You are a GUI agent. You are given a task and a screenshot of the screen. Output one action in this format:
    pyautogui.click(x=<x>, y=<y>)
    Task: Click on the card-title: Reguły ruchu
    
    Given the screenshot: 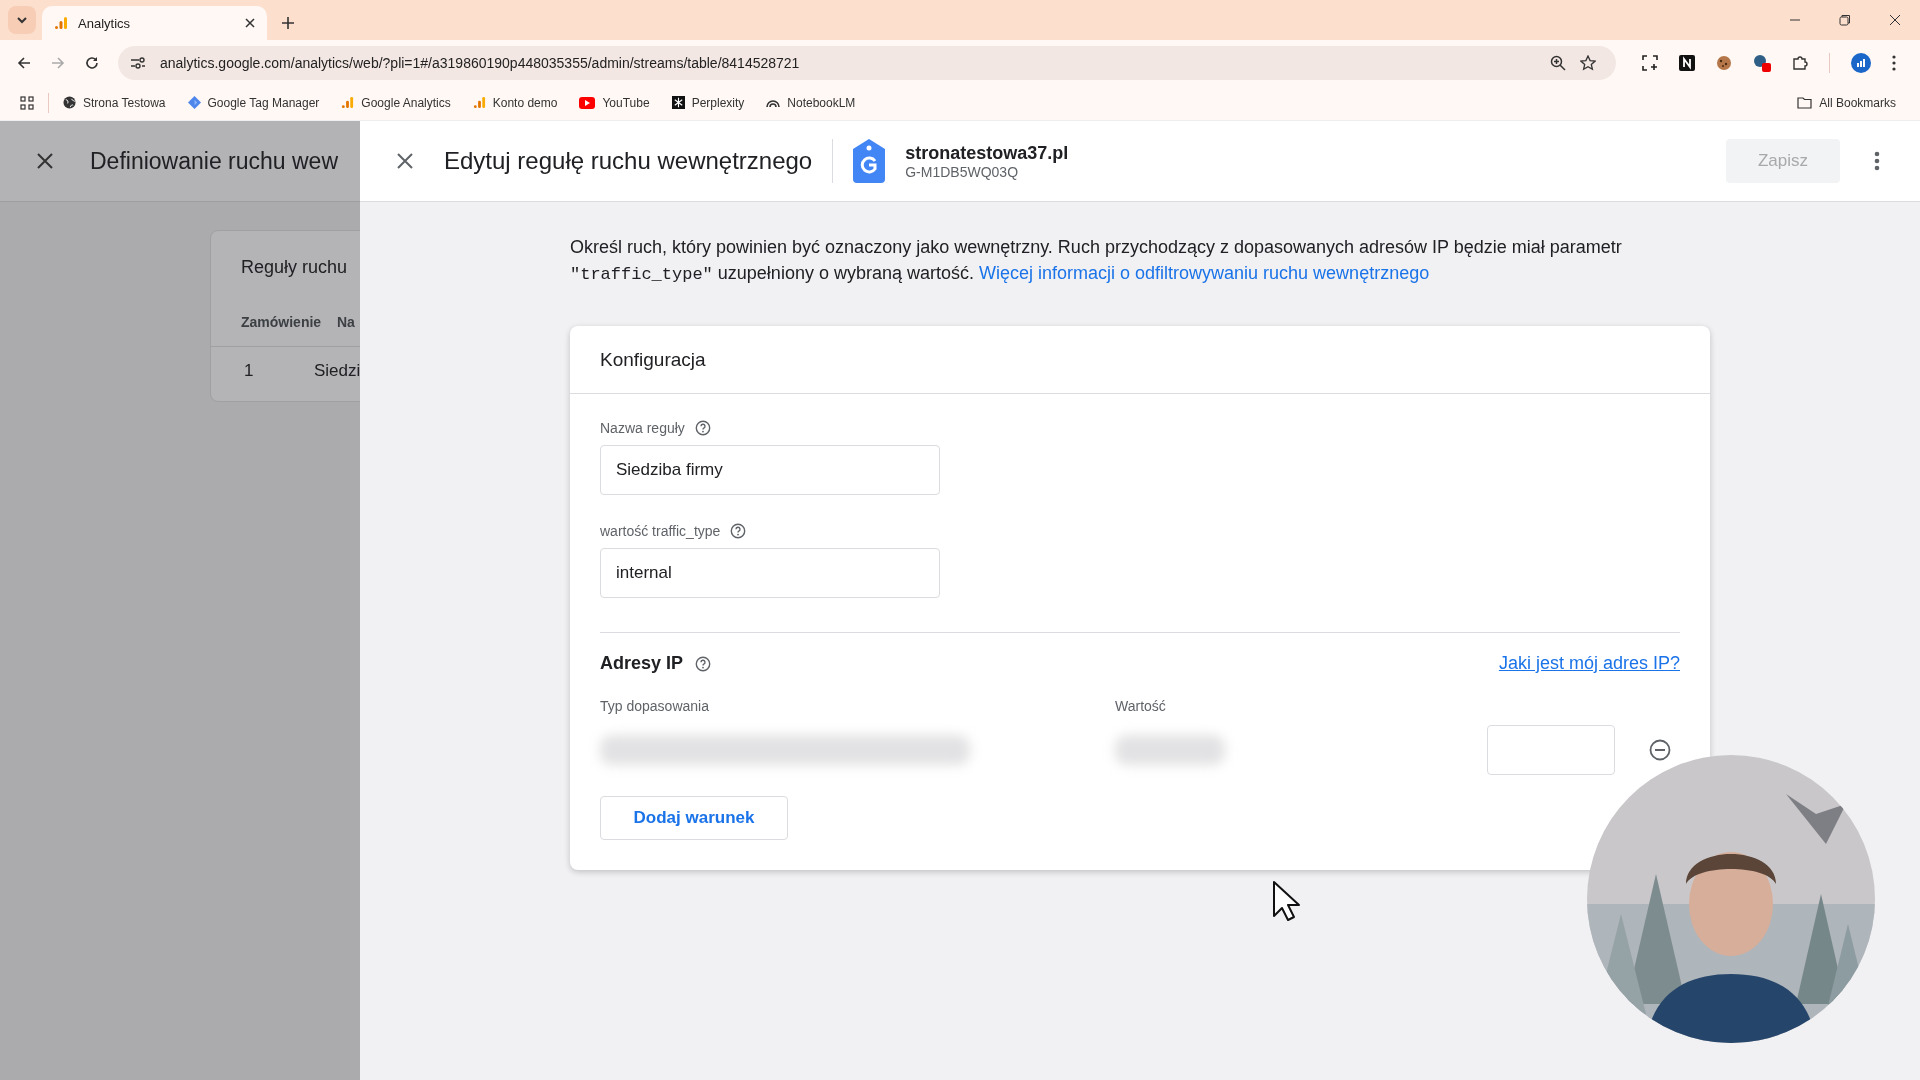 What is the action you would take?
    pyautogui.click(x=294, y=267)
    